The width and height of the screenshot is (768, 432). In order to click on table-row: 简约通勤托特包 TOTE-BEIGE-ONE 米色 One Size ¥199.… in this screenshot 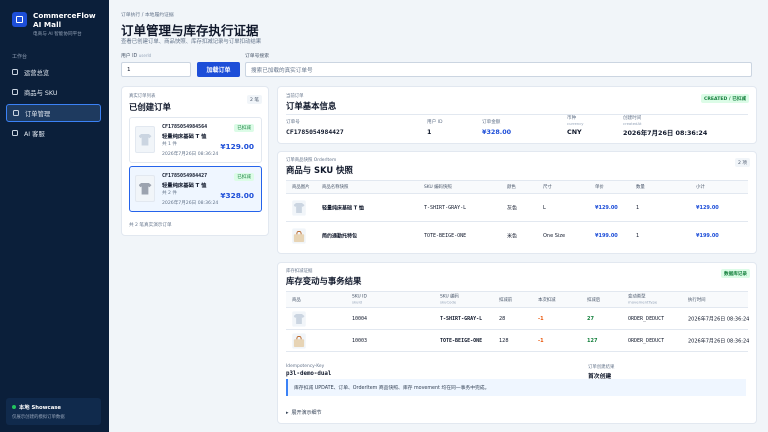, I will do `click(517, 236)`.